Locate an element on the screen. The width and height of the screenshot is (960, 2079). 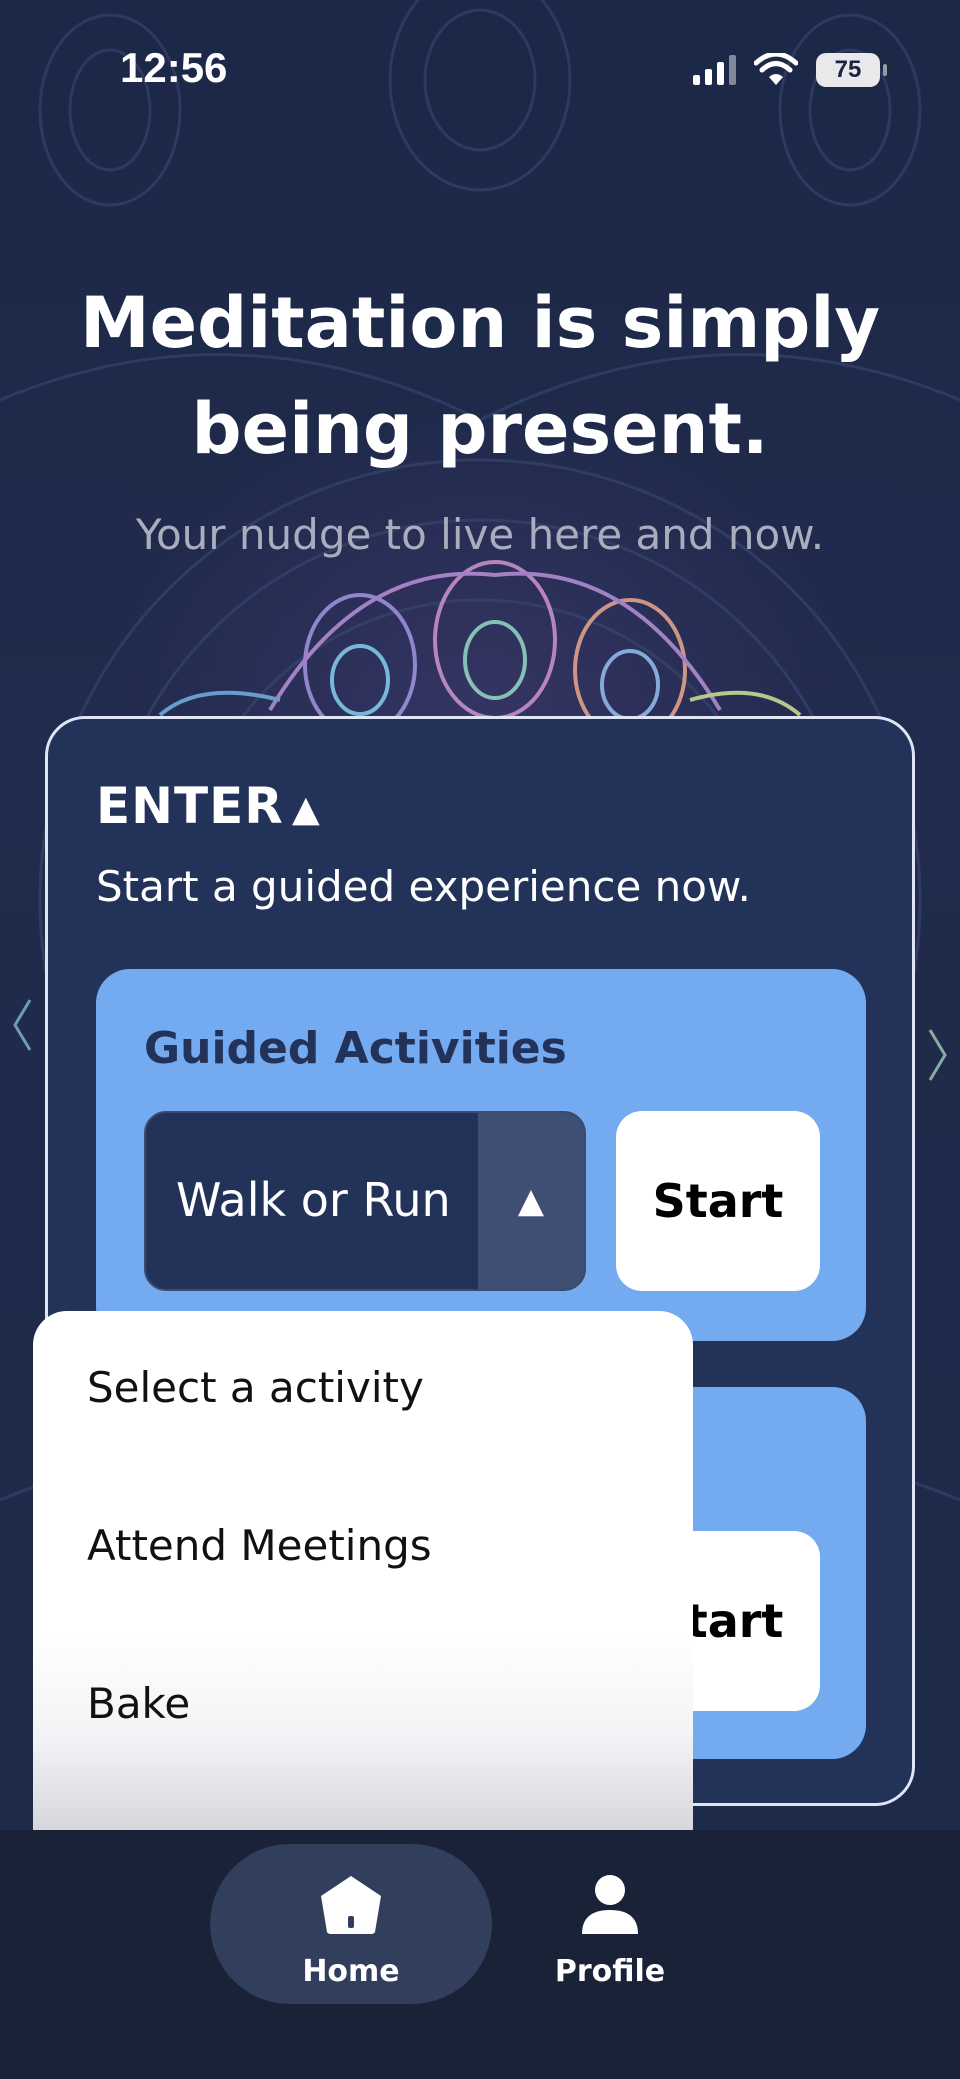
dropdown-option: Attend Meetings is located at coordinates (259, 1545).